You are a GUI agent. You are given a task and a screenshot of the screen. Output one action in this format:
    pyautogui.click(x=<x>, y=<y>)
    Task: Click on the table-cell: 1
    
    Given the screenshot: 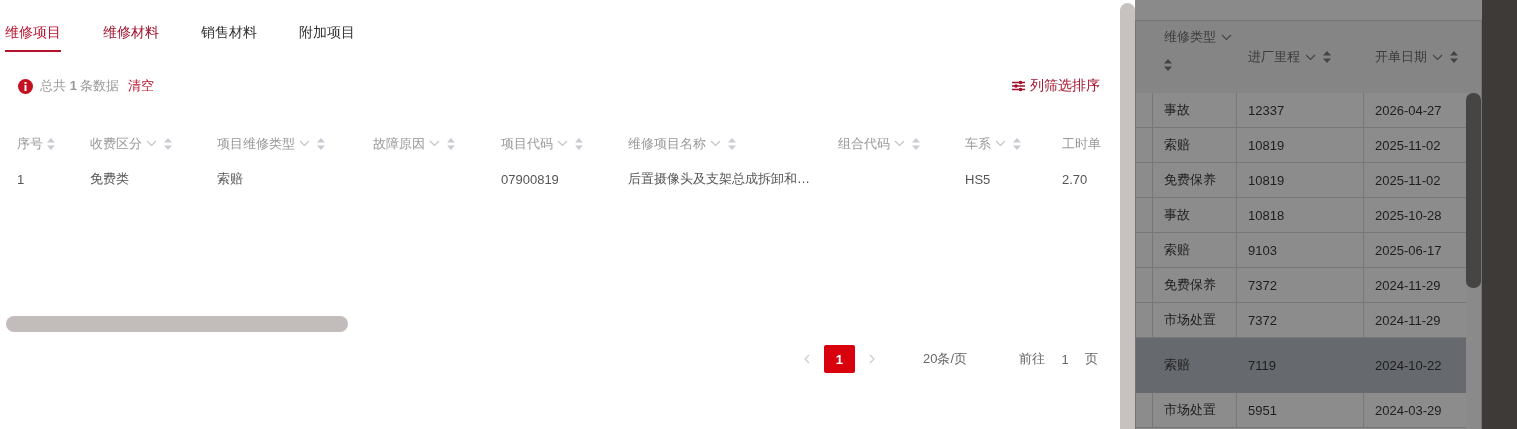 What is the action you would take?
    pyautogui.click(x=21, y=179)
    